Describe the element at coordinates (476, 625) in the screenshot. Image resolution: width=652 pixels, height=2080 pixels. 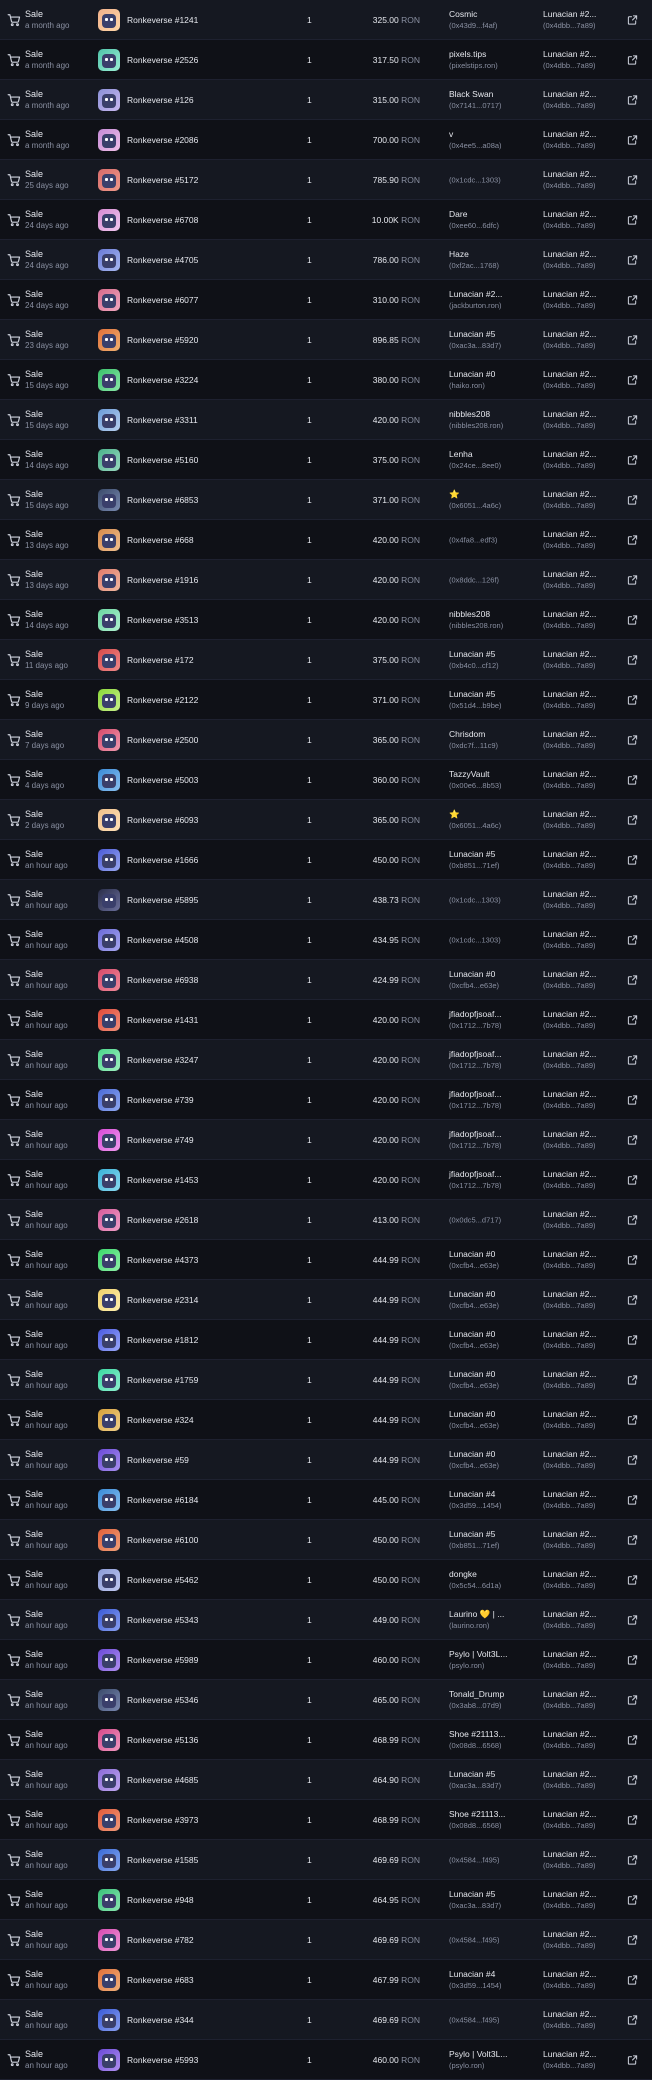
I see `from-address: (nibbles208.ron)` at that location.